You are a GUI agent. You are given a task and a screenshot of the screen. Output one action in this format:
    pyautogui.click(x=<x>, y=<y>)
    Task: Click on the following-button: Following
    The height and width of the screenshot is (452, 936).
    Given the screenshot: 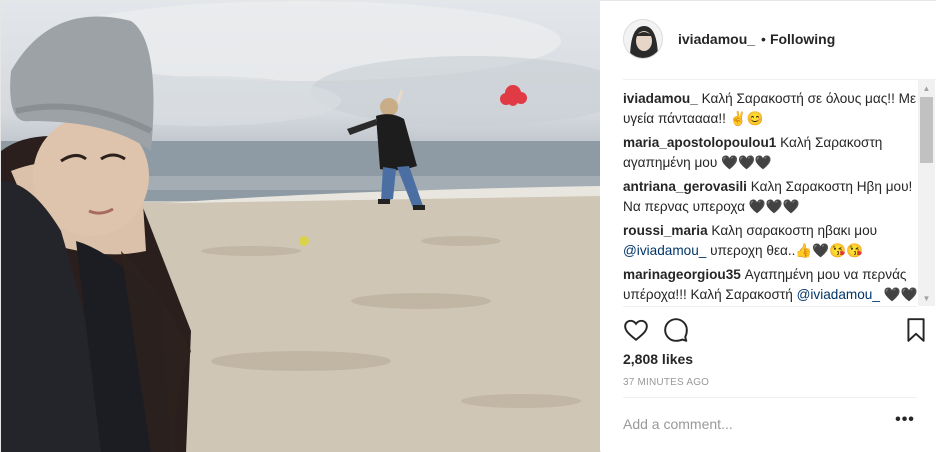 What is the action you would take?
    pyautogui.click(x=802, y=39)
    